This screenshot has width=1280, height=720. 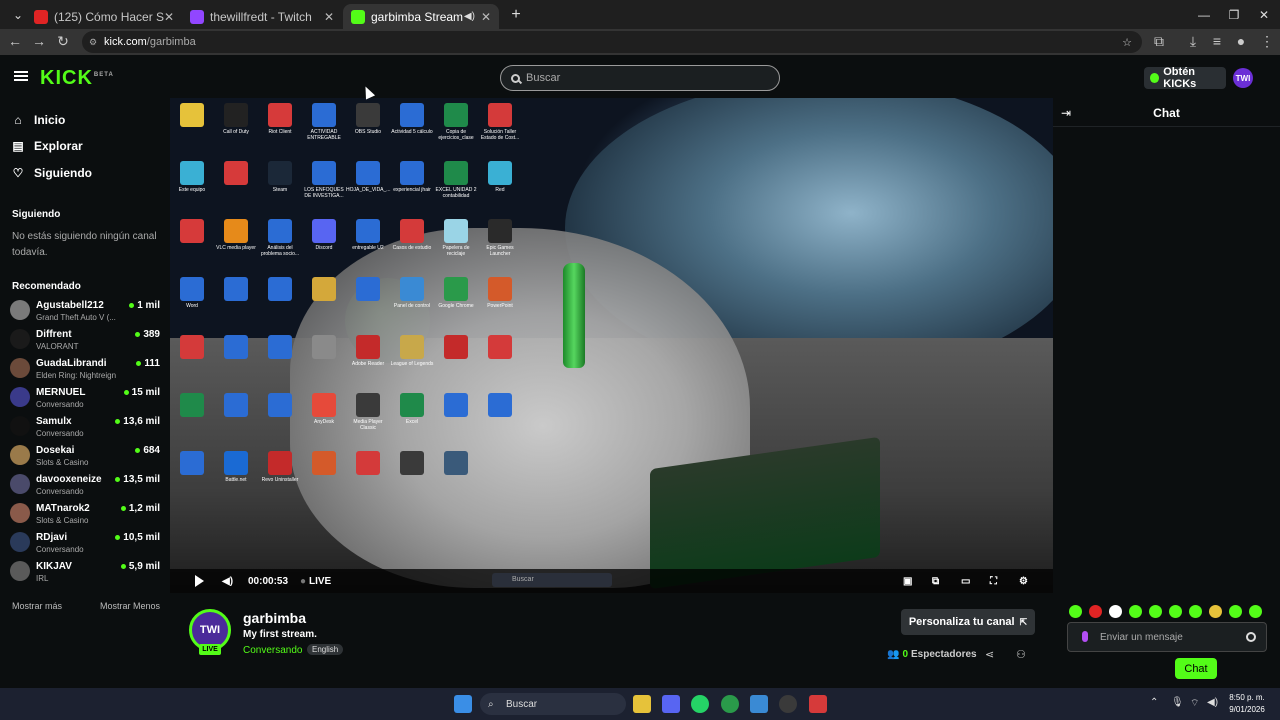 I want to click on bookmark-star-icon: ☆, so click(x=1127, y=42).